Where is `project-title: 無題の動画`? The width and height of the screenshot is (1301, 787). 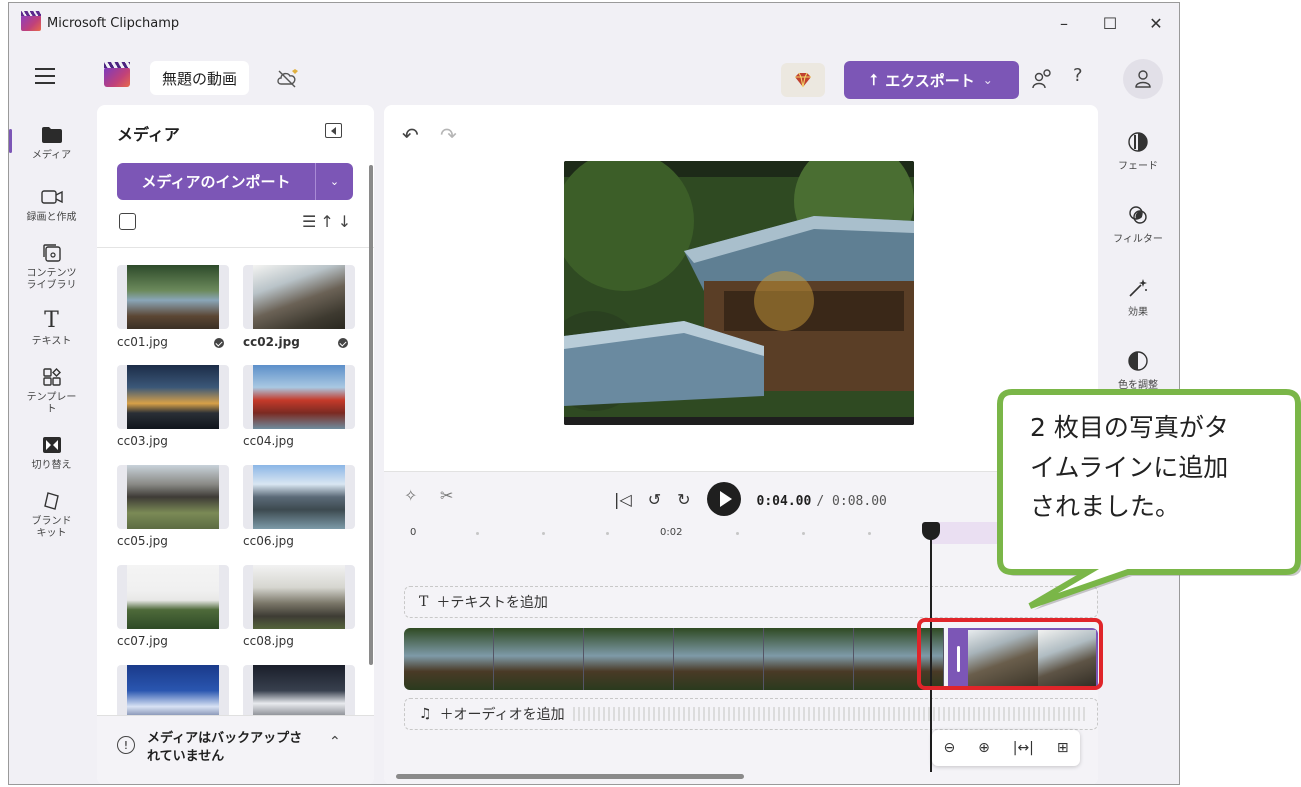
project-title: 無題の動画 is located at coordinates (200, 78).